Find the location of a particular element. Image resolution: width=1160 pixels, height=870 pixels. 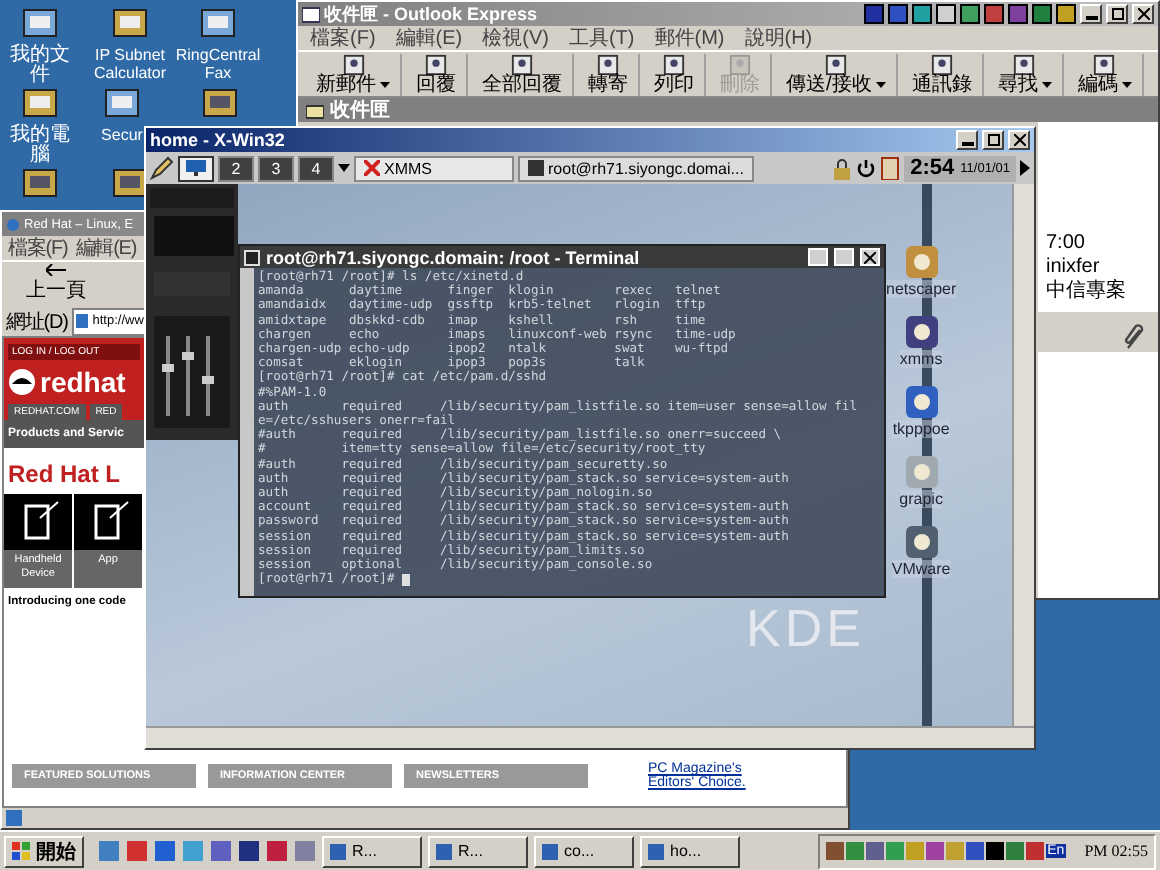

desktop-icon-label: VMware is located at coordinates (921, 569).